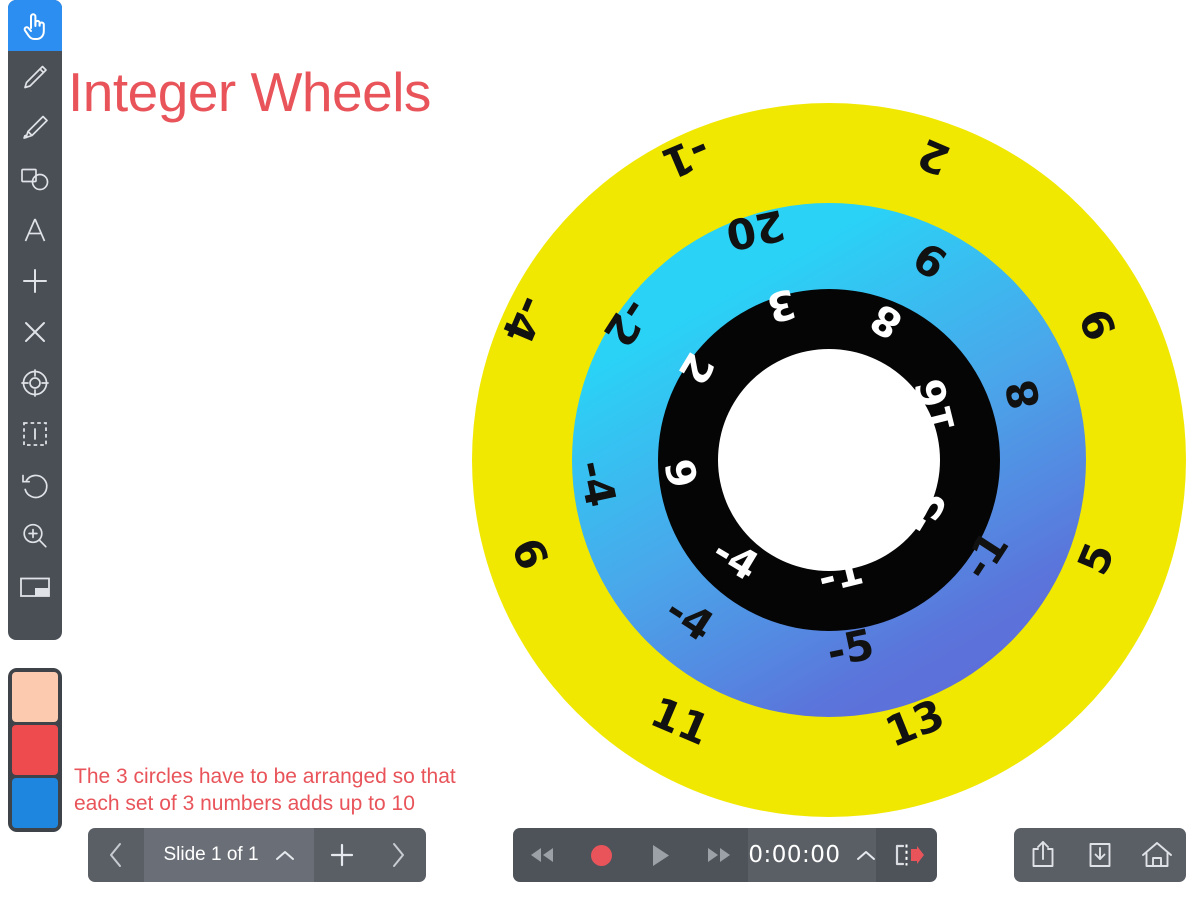  Describe the element at coordinates (794, 855) in the screenshot. I see `timer-label: 0:00:00` at that location.